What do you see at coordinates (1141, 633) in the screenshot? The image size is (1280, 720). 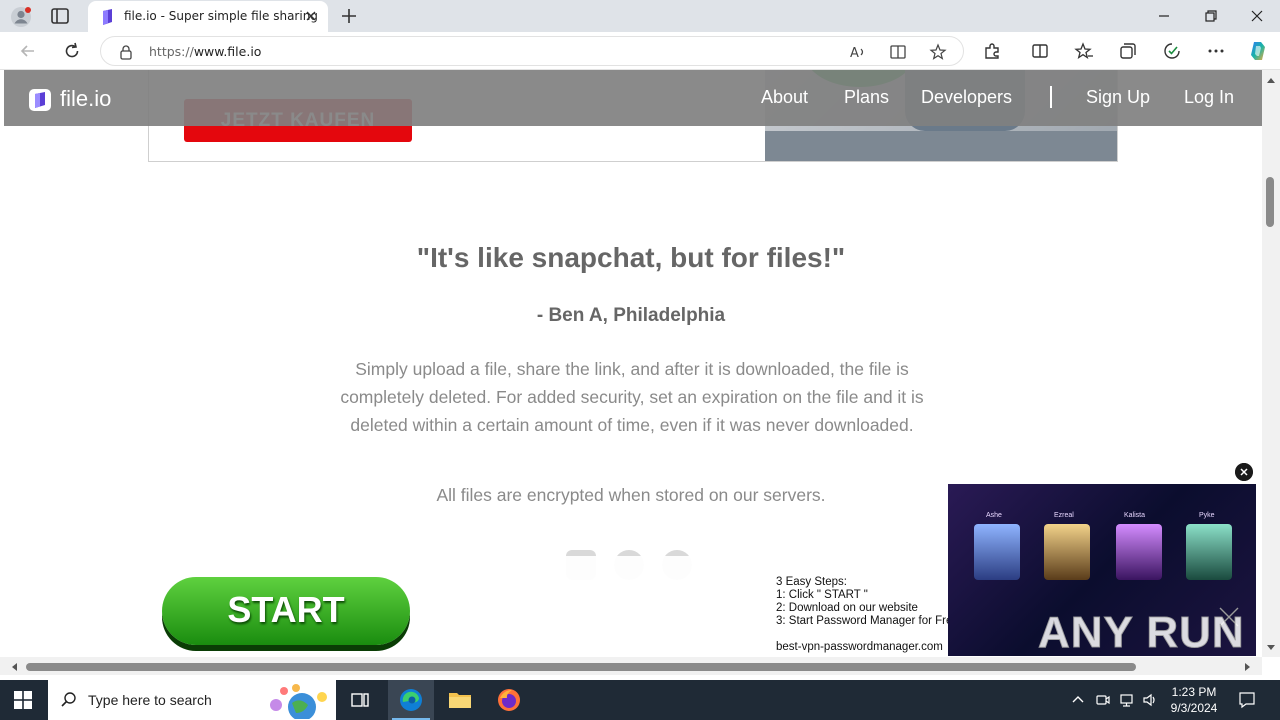 I see `anyrun-watermark: ANY RUN` at bounding box center [1141, 633].